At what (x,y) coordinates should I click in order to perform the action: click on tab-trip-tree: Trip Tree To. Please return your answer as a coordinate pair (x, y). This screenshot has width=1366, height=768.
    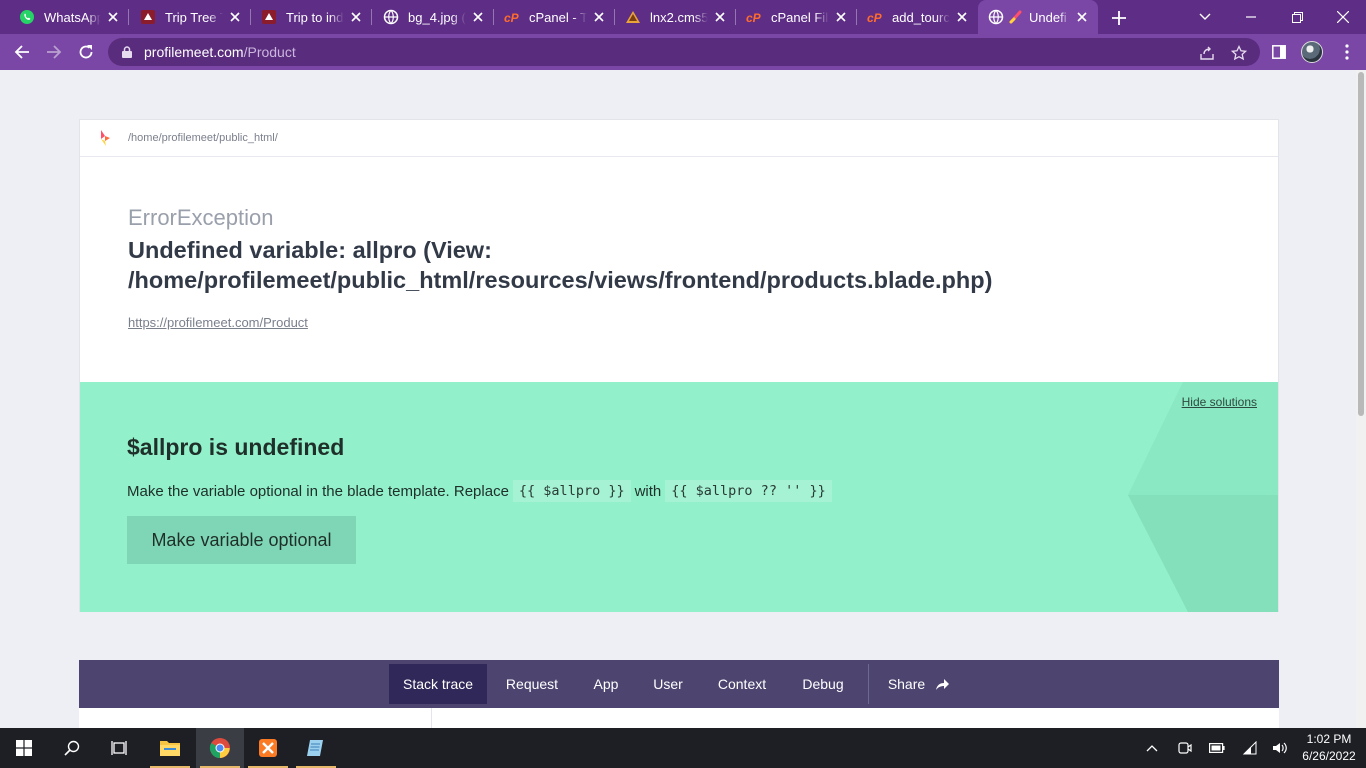
    Looking at the image, I should click on (186, 17).